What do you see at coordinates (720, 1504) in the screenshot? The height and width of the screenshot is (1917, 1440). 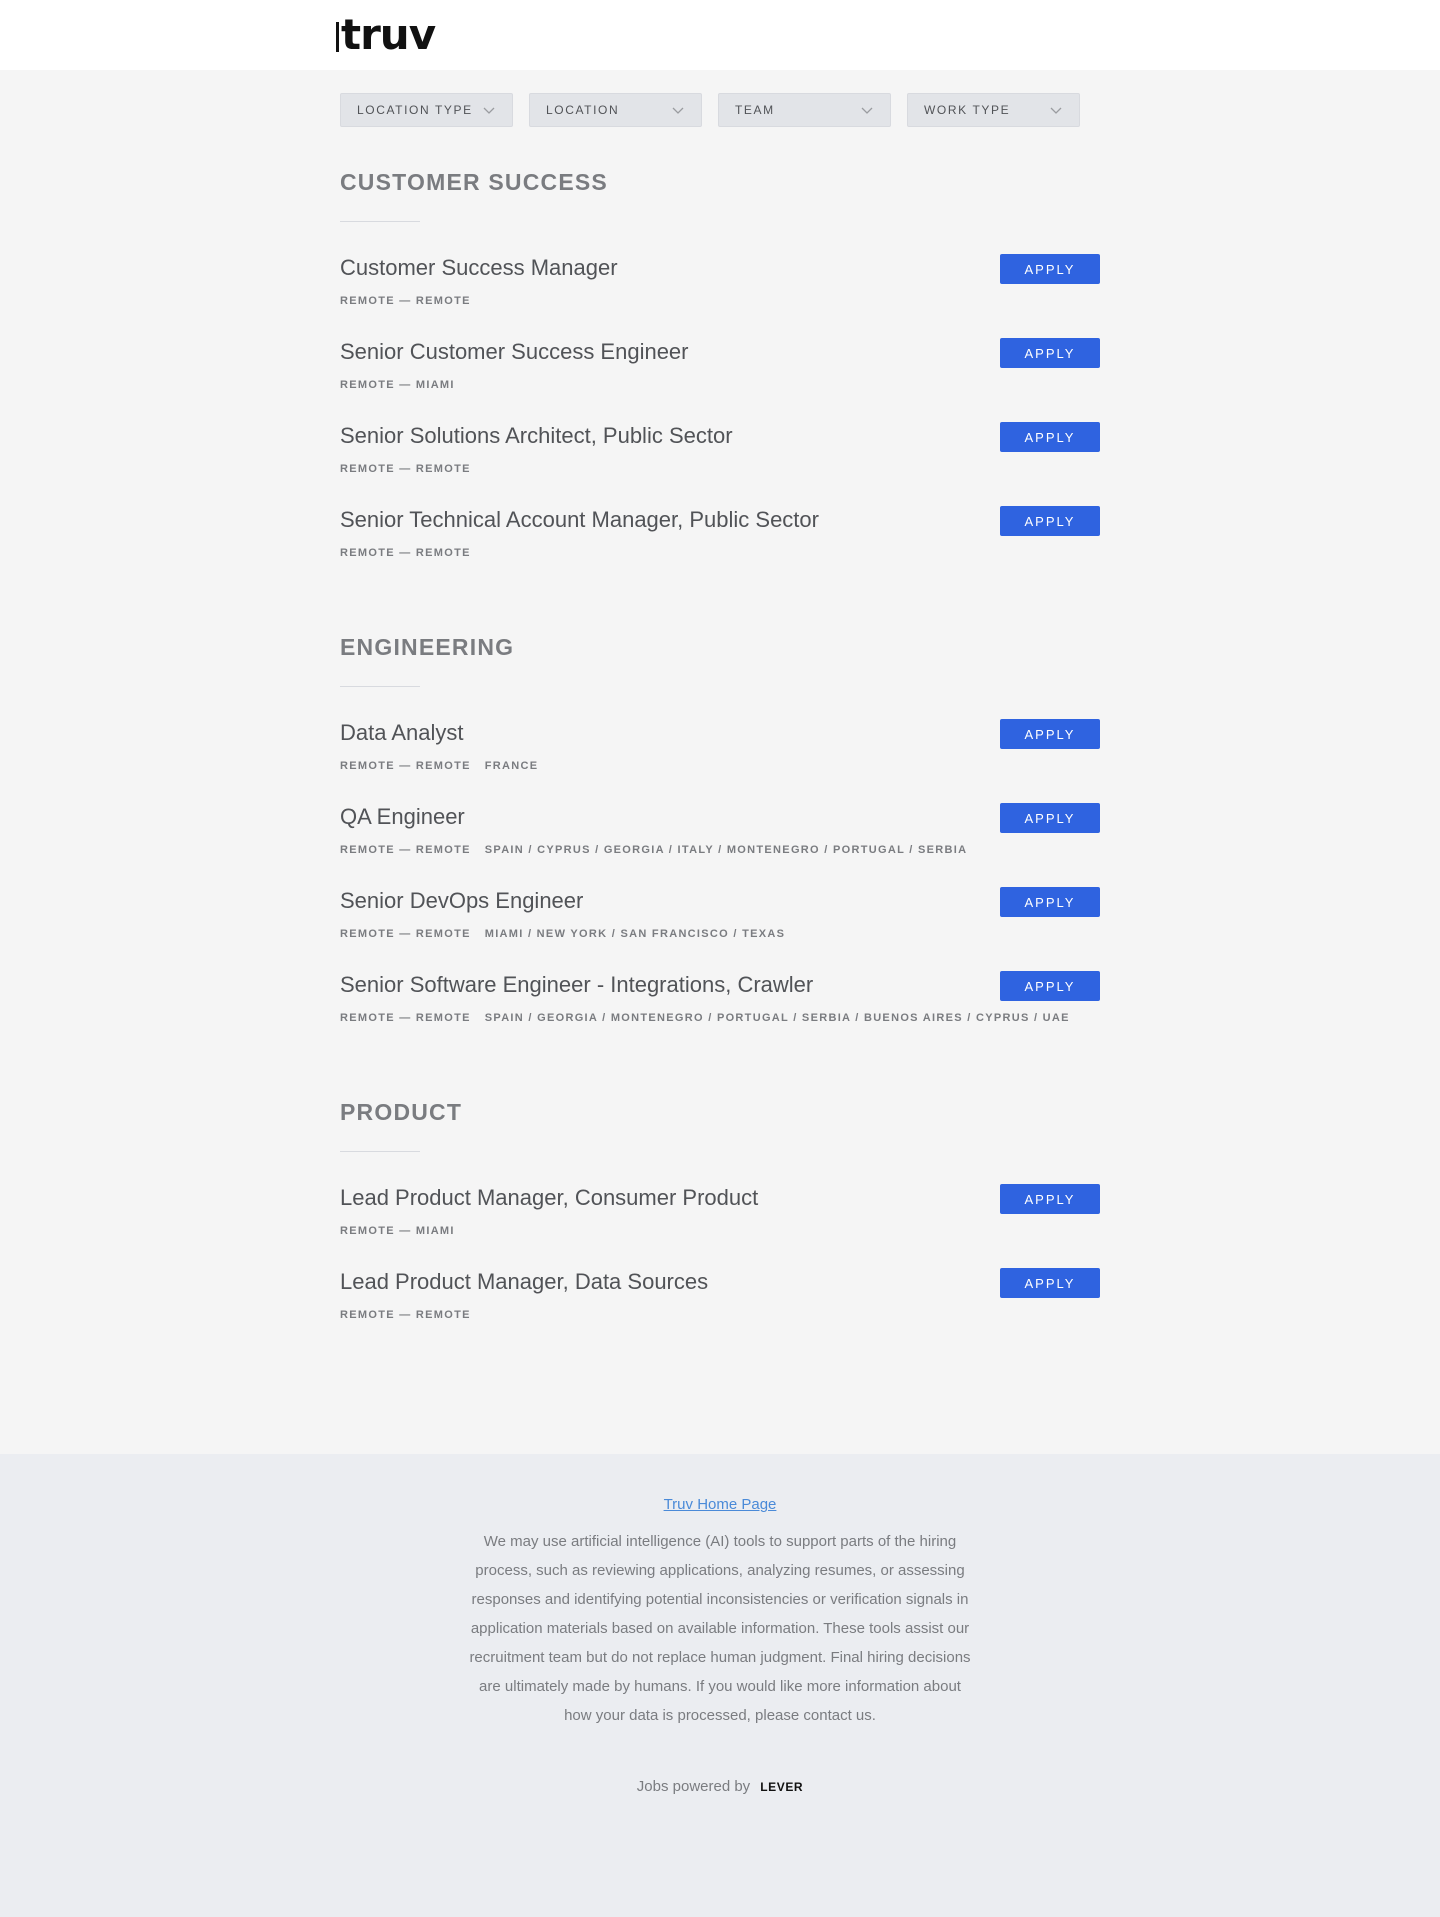 I see `home-page-link: Truv Home Page` at bounding box center [720, 1504].